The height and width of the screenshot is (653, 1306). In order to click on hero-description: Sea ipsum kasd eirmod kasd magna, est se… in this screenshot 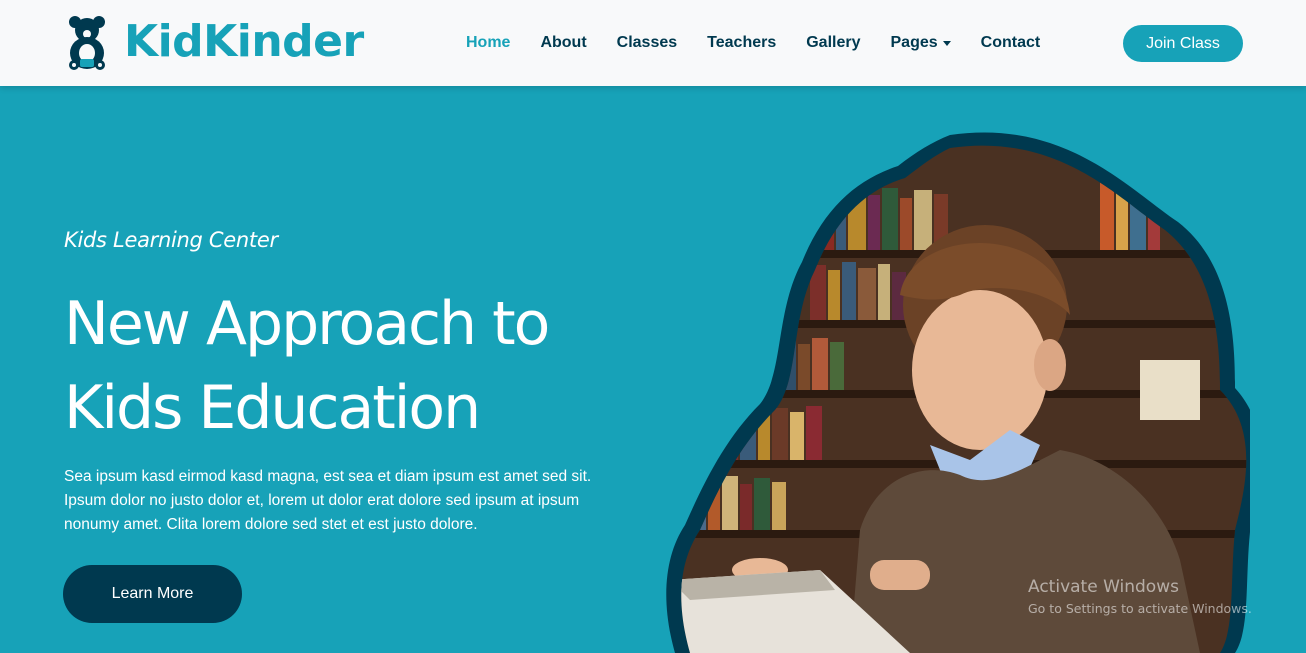, I will do `click(328, 500)`.